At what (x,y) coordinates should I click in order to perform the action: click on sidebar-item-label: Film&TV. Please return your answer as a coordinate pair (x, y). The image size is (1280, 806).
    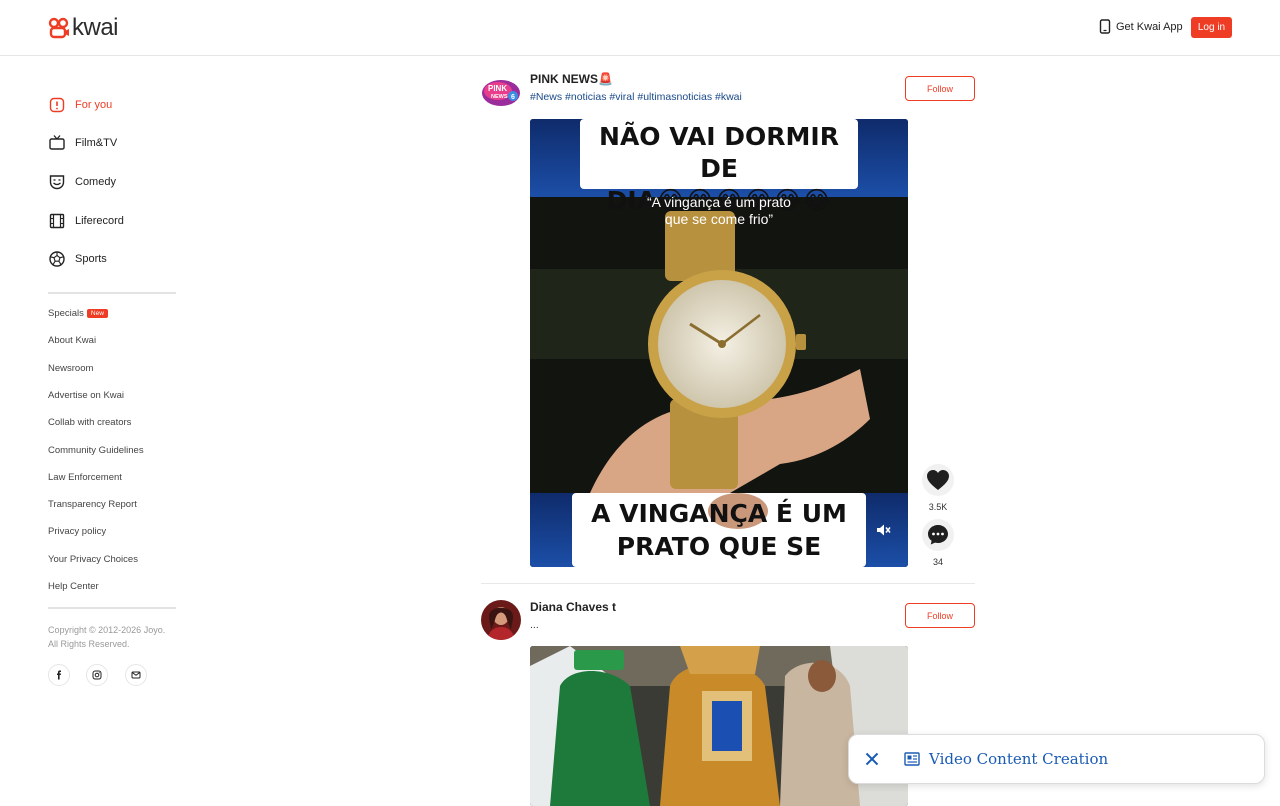
    Looking at the image, I should click on (96, 143).